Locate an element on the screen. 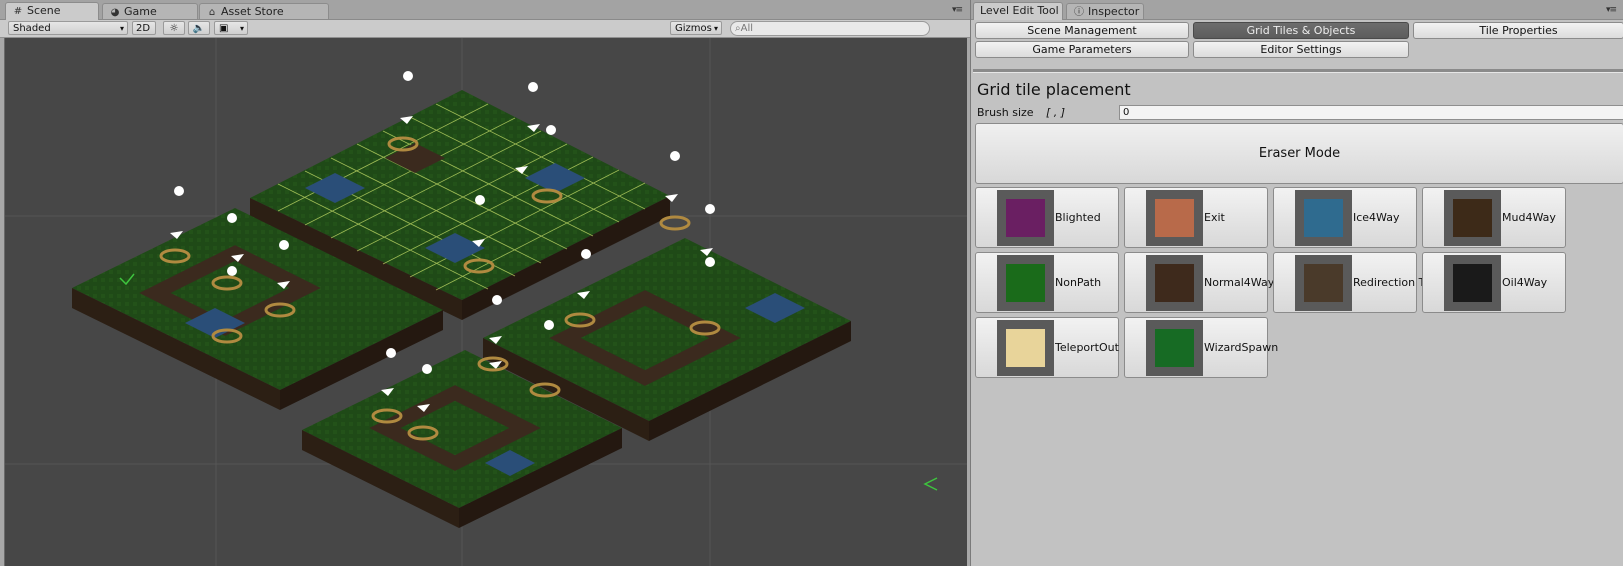  tile-button-oil4way: Oil4Way is located at coordinates (1494, 282).